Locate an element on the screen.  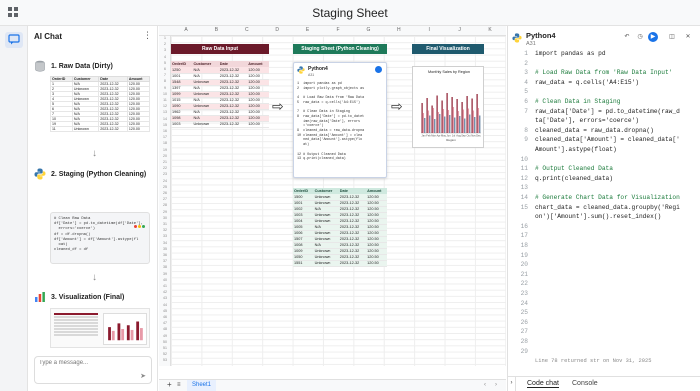
row-header: 4 is located at coordinates (165, 57).